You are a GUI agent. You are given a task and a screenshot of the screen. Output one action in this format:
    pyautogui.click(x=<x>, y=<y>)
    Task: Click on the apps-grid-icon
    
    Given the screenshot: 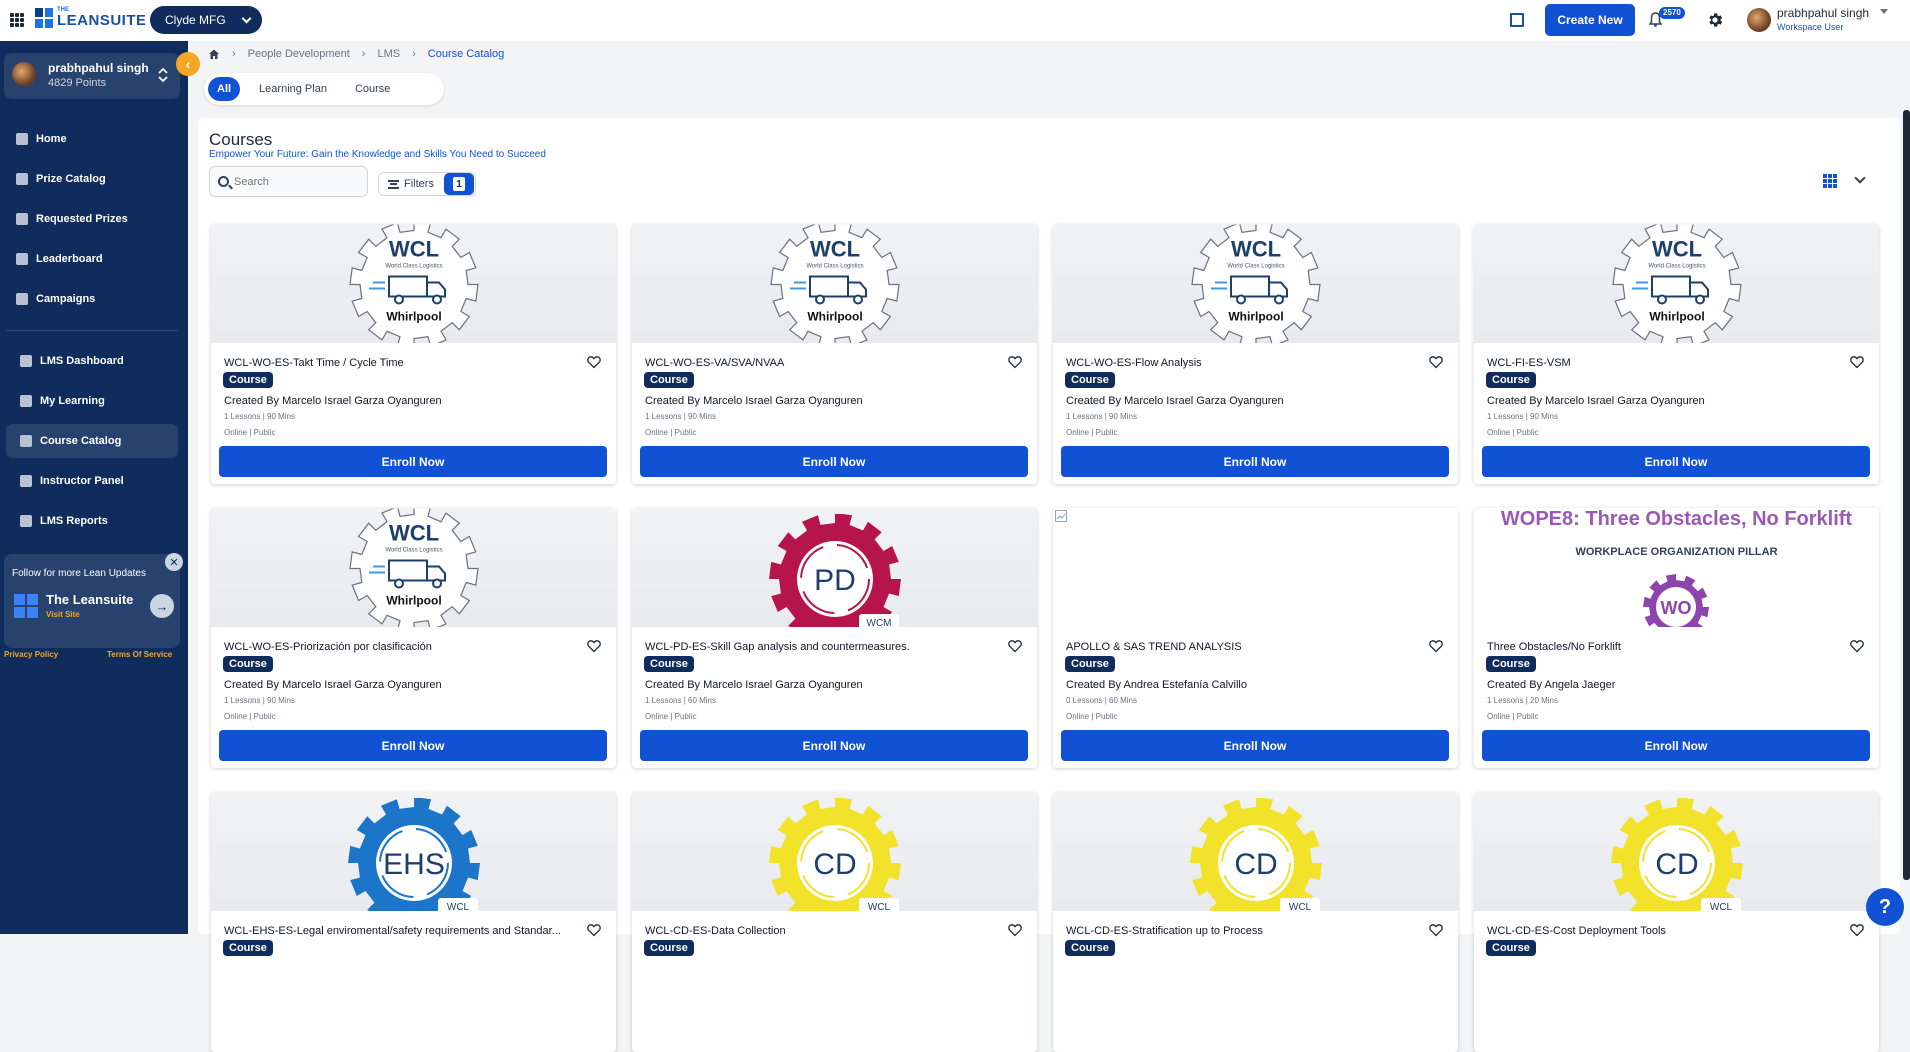 What is the action you would take?
    pyautogui.click(x=17, y=20)
    